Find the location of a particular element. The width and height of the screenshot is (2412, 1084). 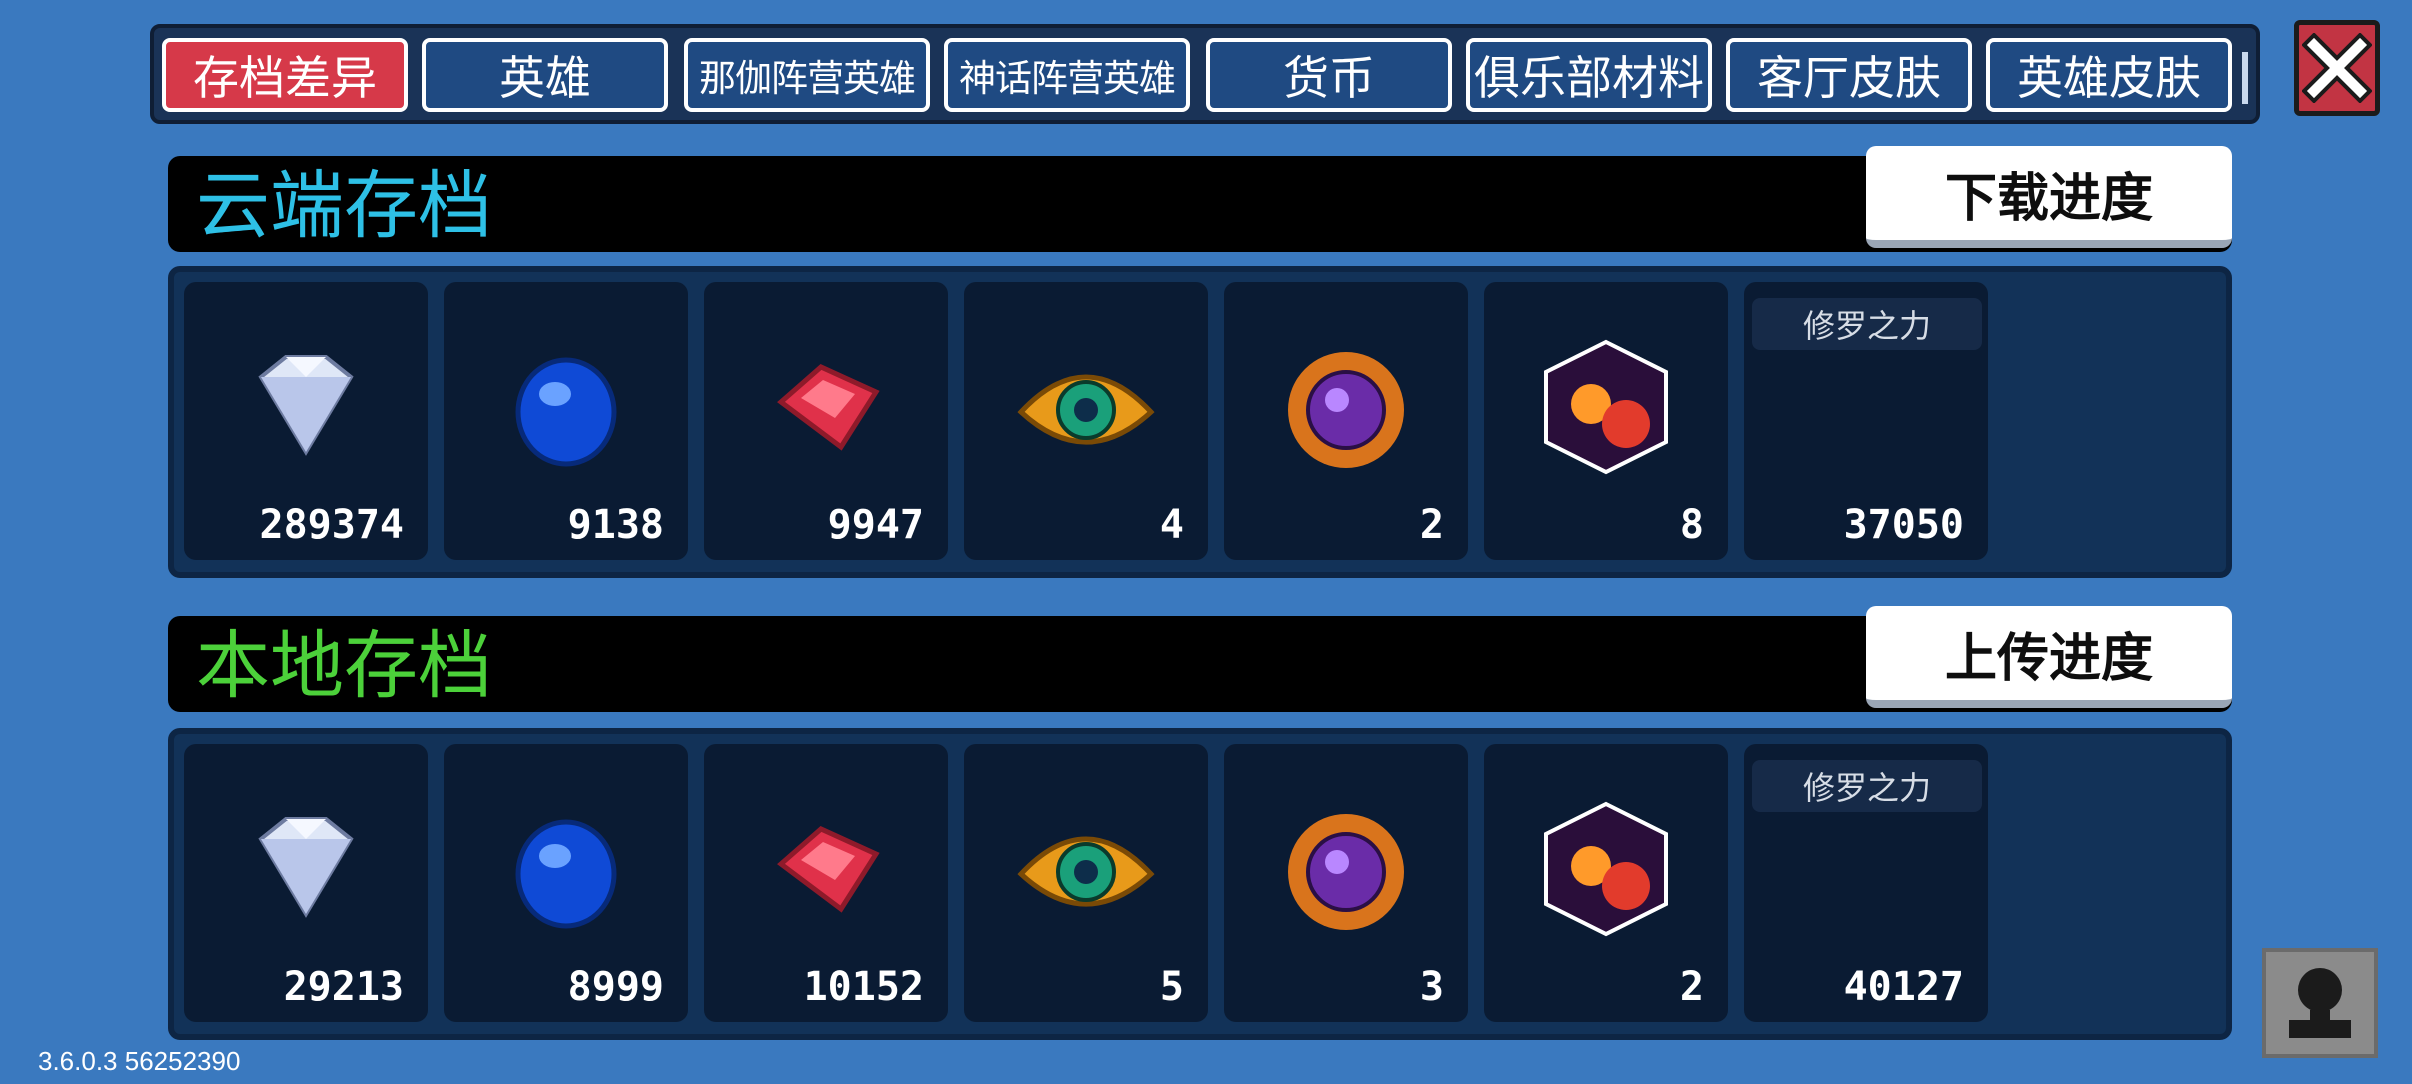

item-count: 8 is located at coordinates (1691, 525).